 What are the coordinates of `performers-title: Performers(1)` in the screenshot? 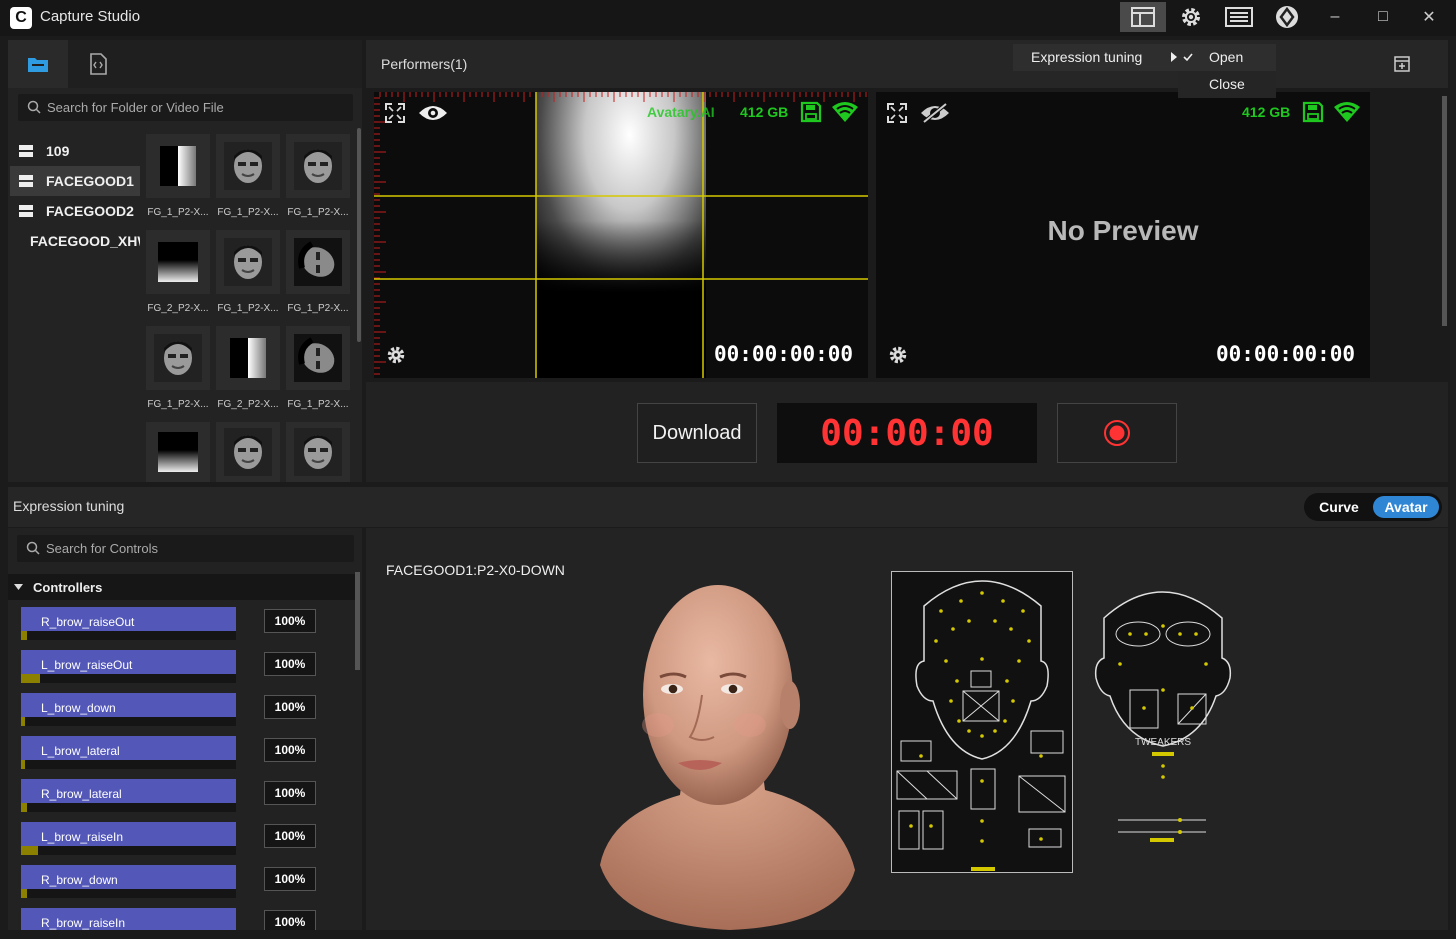 It's located at (424, 64).